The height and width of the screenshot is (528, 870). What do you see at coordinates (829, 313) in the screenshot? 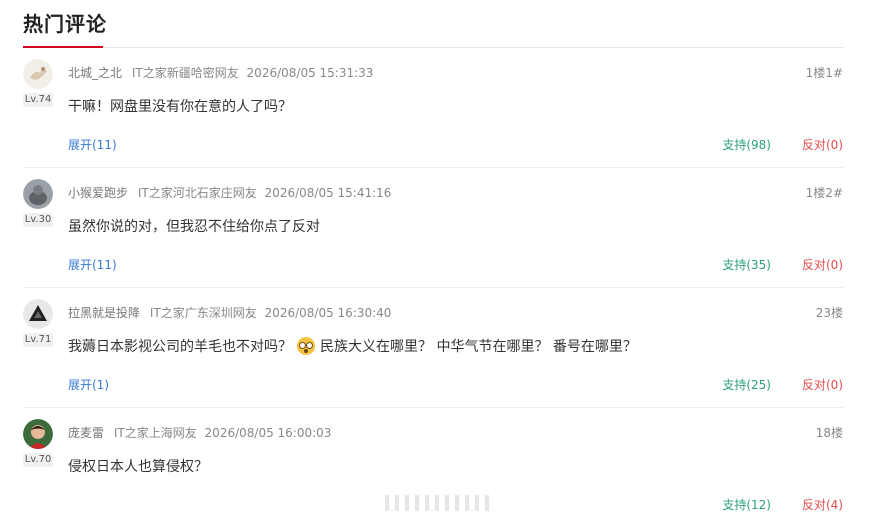
I see `floor-number: 23楼` at bounding box center [829, 313].